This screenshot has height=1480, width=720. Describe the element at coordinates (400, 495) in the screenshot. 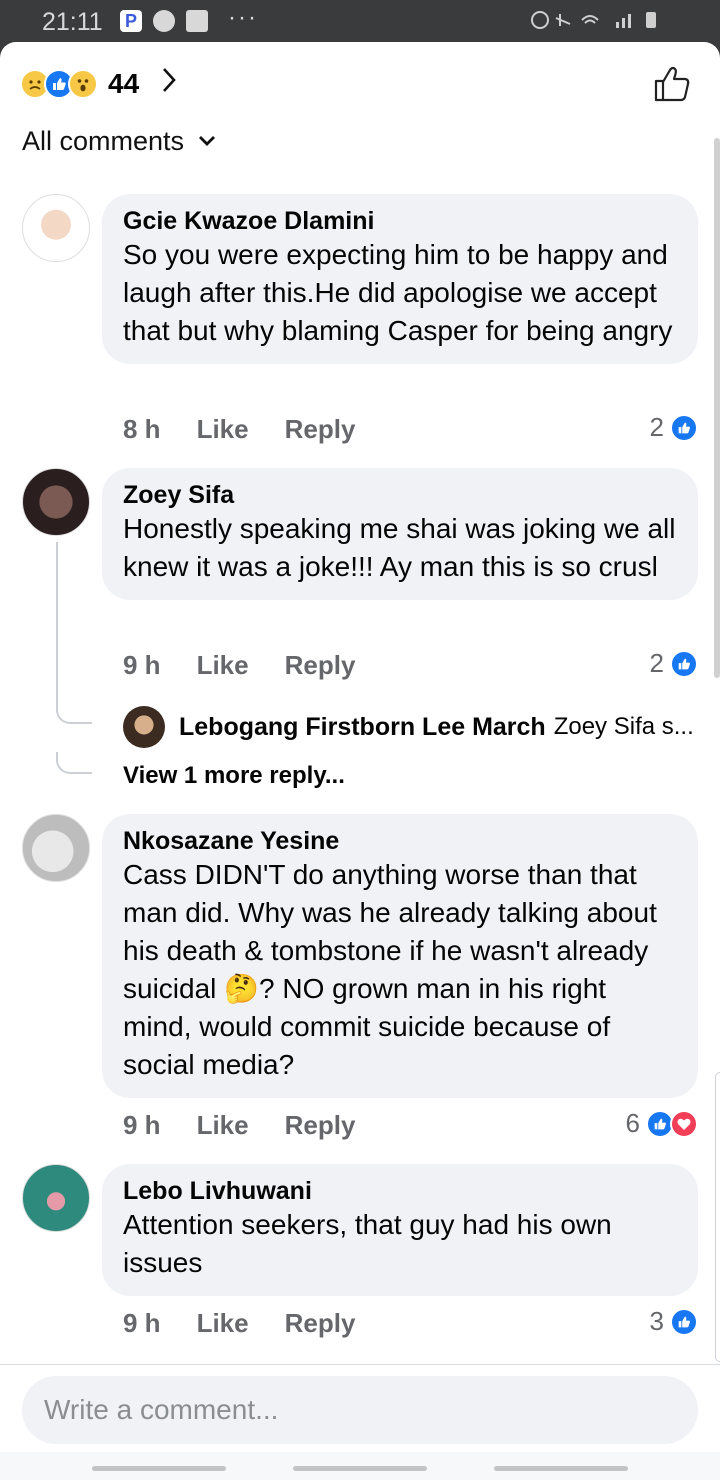

I see `comment-author: Zoey Sifa` at that location.